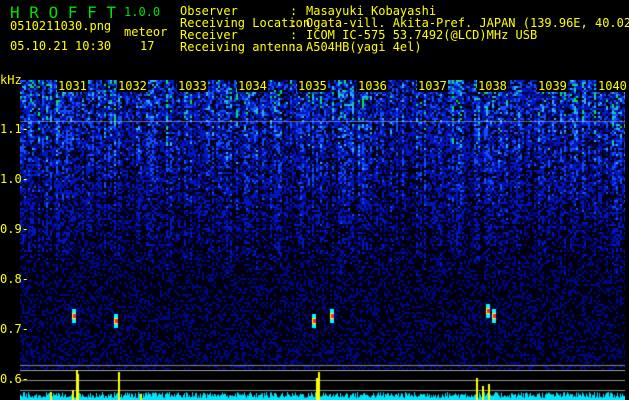  What do you see at coordinates (492, 86) in the screenshot?
I see `x-tick-label: 1038` at bounding box center [492, 86].